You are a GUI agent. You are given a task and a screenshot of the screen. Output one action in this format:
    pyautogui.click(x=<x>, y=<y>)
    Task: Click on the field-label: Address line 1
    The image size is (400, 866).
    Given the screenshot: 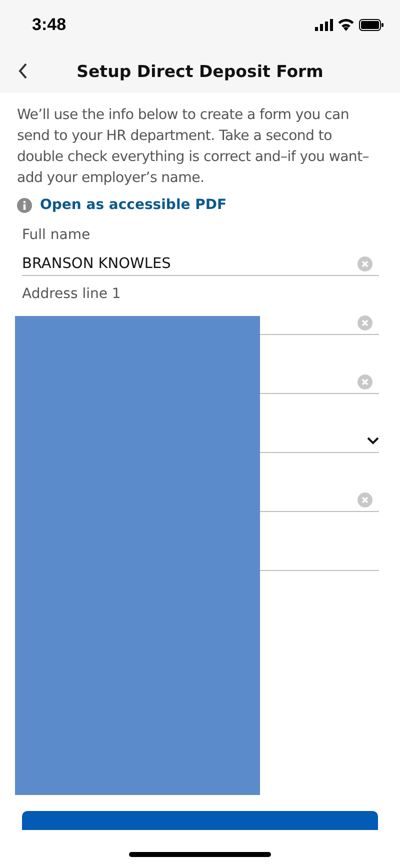 What is the action you would take?
    pyautogui.click(x=71, y=294)
    